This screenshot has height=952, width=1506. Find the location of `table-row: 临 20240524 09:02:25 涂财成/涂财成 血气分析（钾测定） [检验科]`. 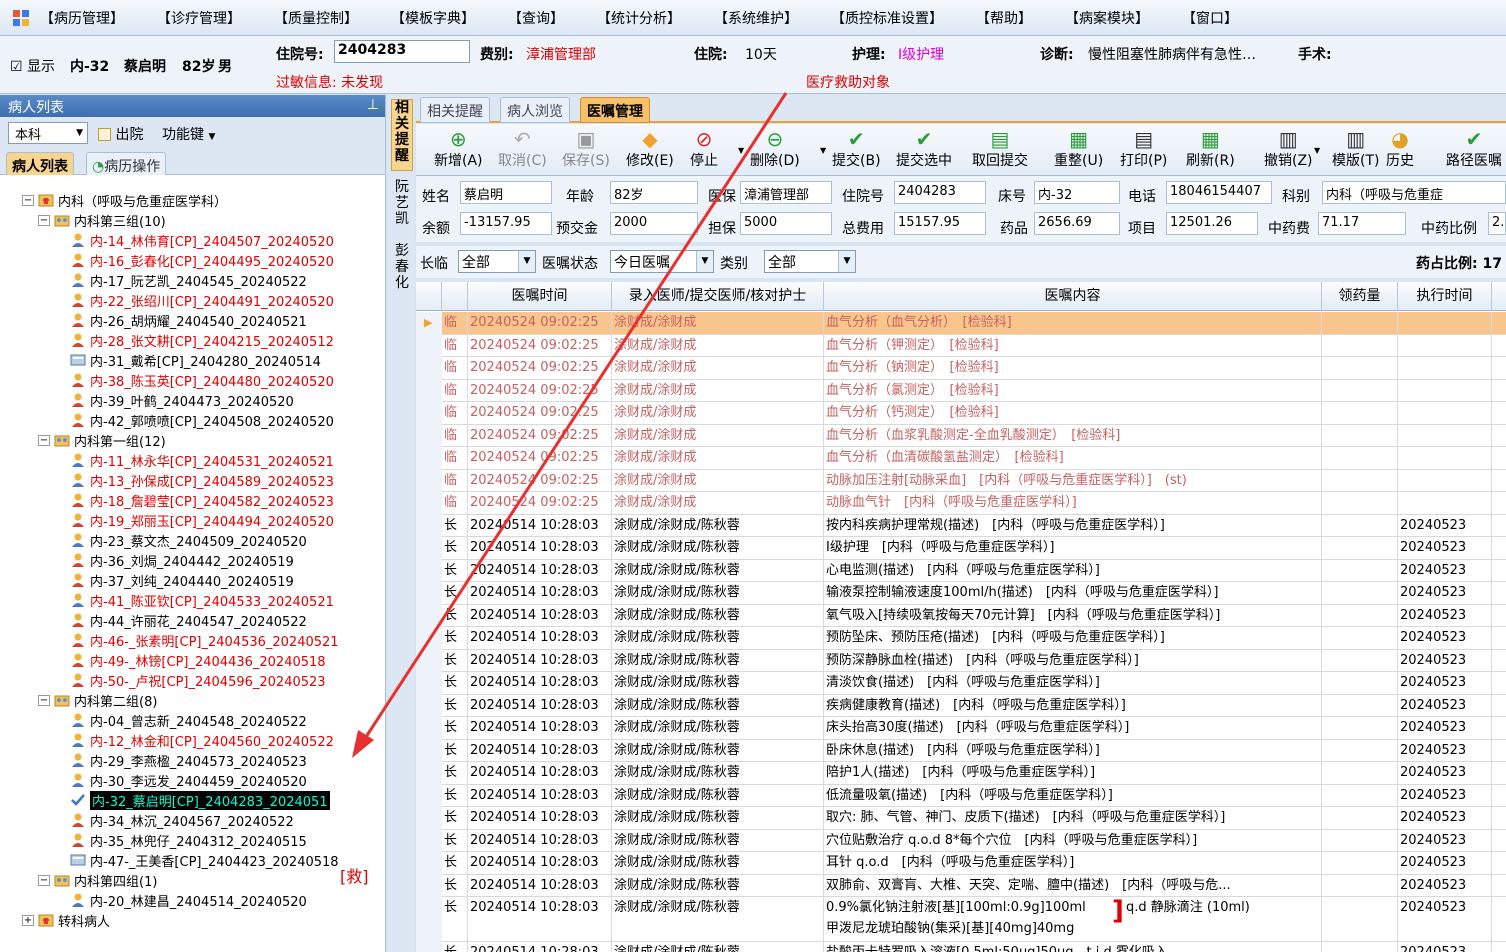

table-row: 临 20240524 09:02:25 涂财成/涂财成 血气分析（钾测定） [检验科] is located at coordinates (961, 345).